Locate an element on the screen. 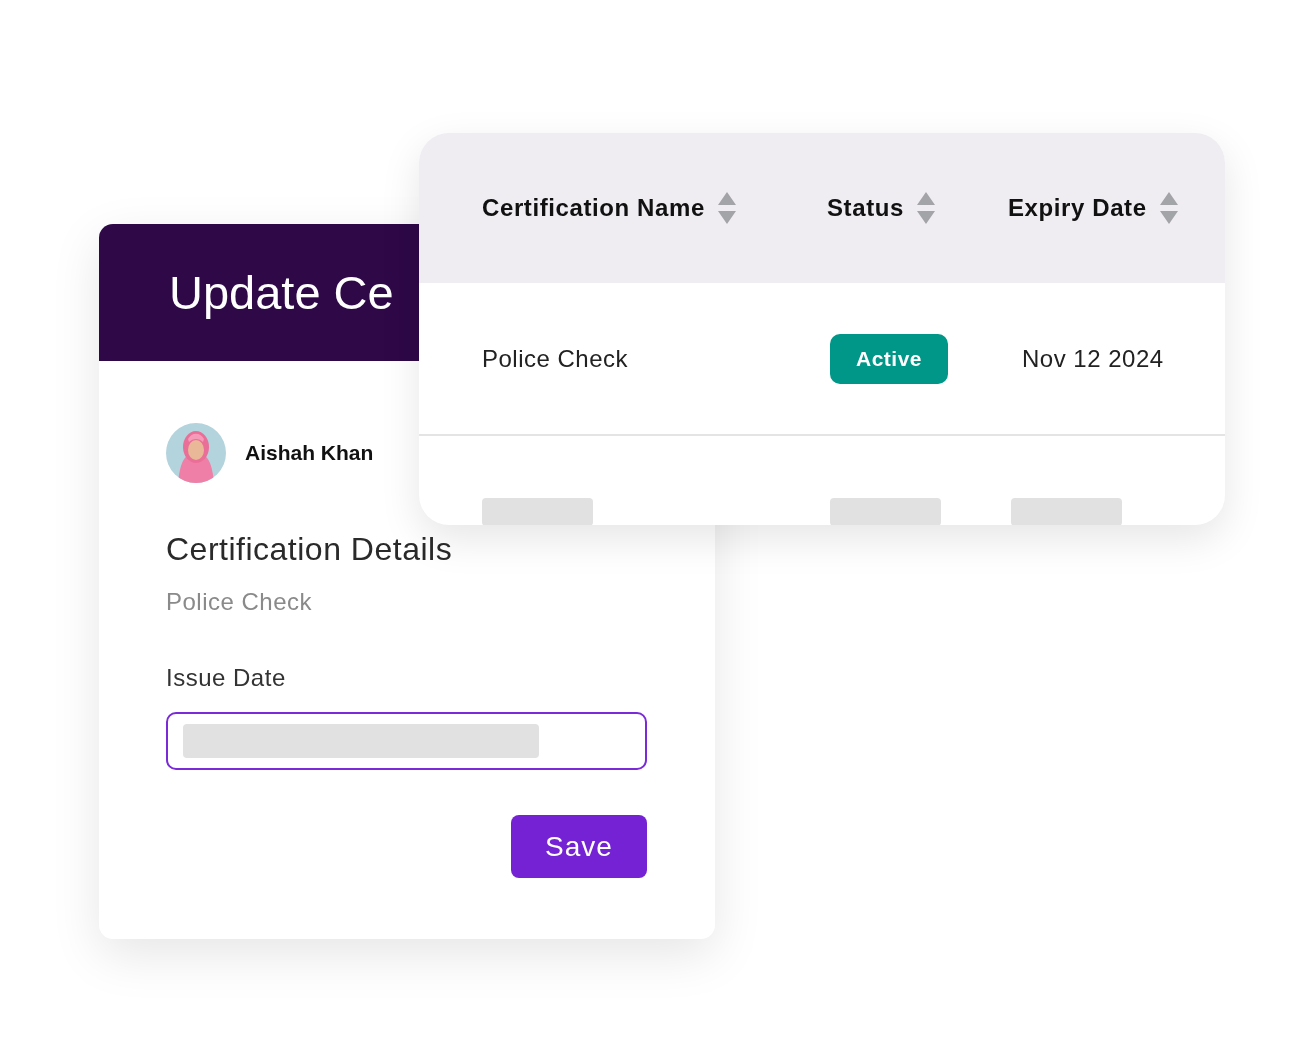 The width and height of the screenshot is (1300, 1052). column-header: Expiry Date is located at coordinates (1077, 208).